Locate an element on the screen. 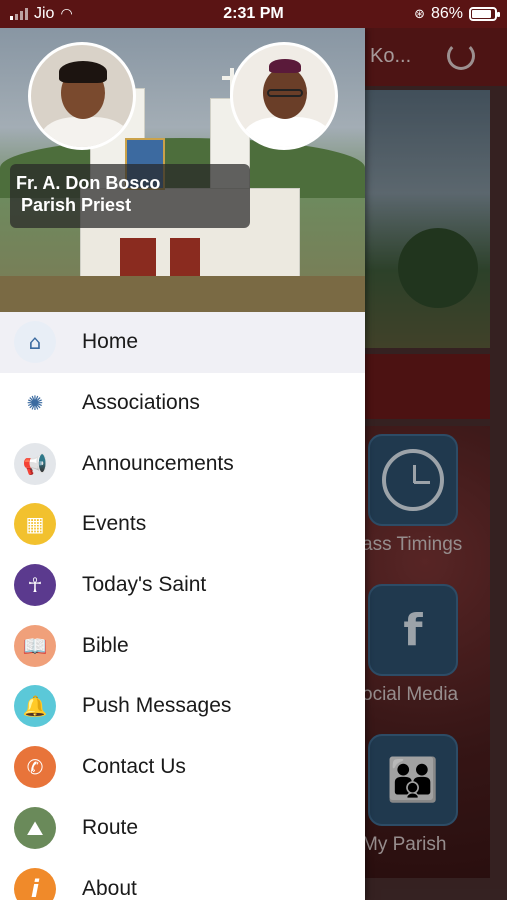 This screenshot has height=900, width=507. saint-icon: ☥ is located at coordinates (35, 585).